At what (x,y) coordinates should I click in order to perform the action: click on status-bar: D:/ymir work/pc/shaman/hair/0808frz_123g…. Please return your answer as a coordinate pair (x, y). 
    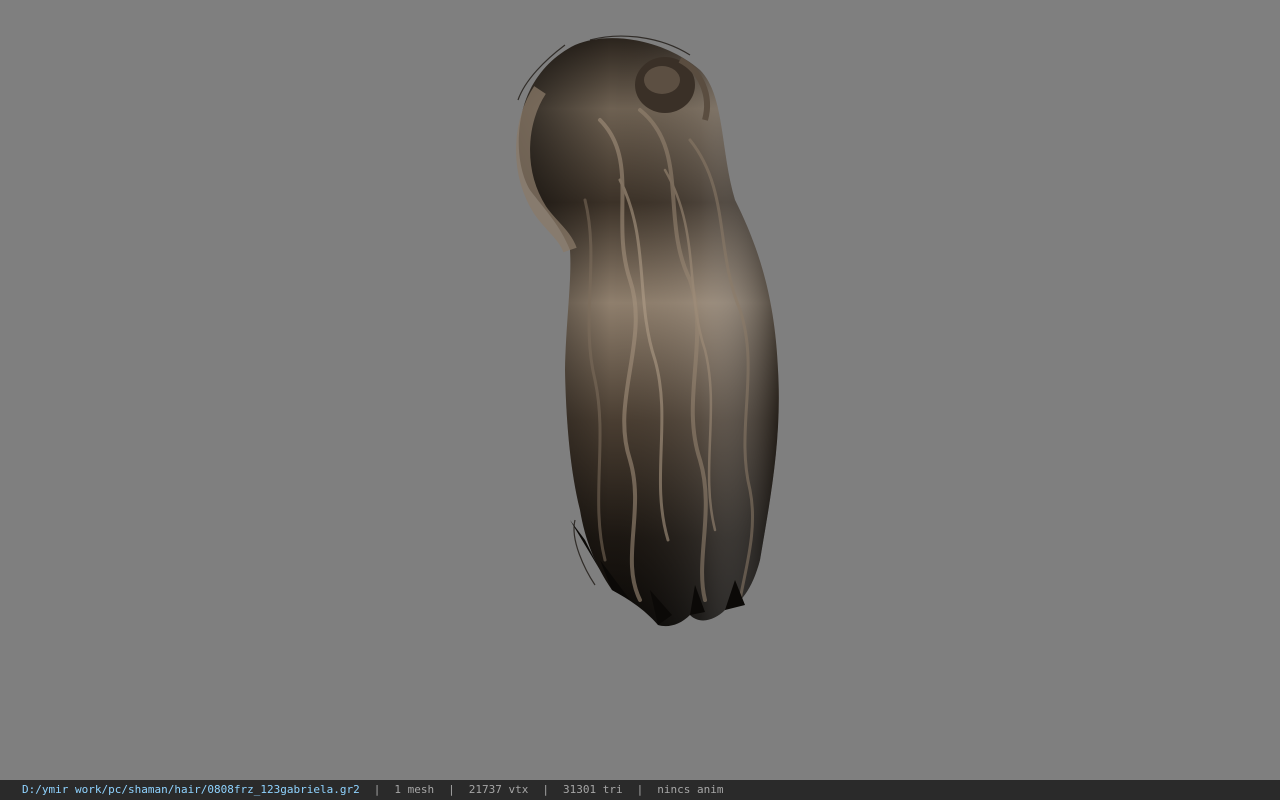
    Looking at the image, I should click on (640, 790).